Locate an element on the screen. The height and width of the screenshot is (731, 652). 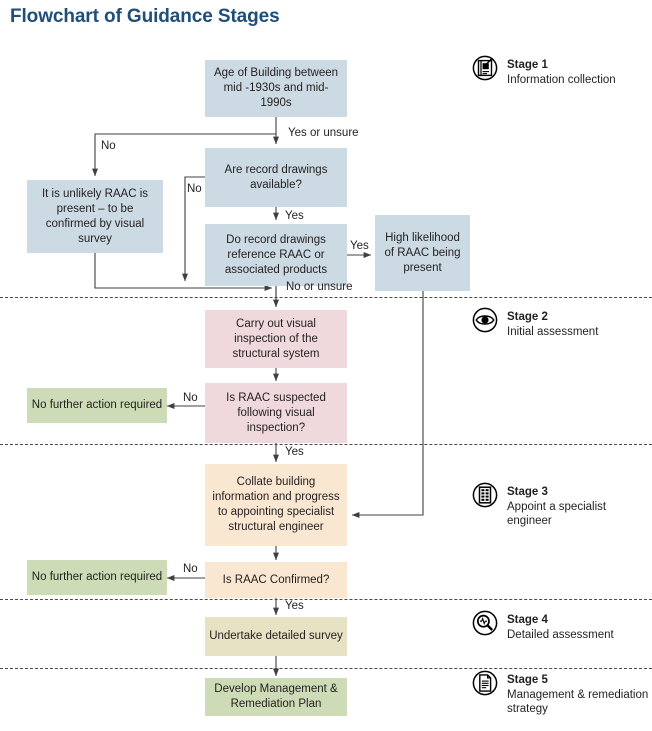
node-no-further-action-2: No further action required is located at coordinates (97, 577).